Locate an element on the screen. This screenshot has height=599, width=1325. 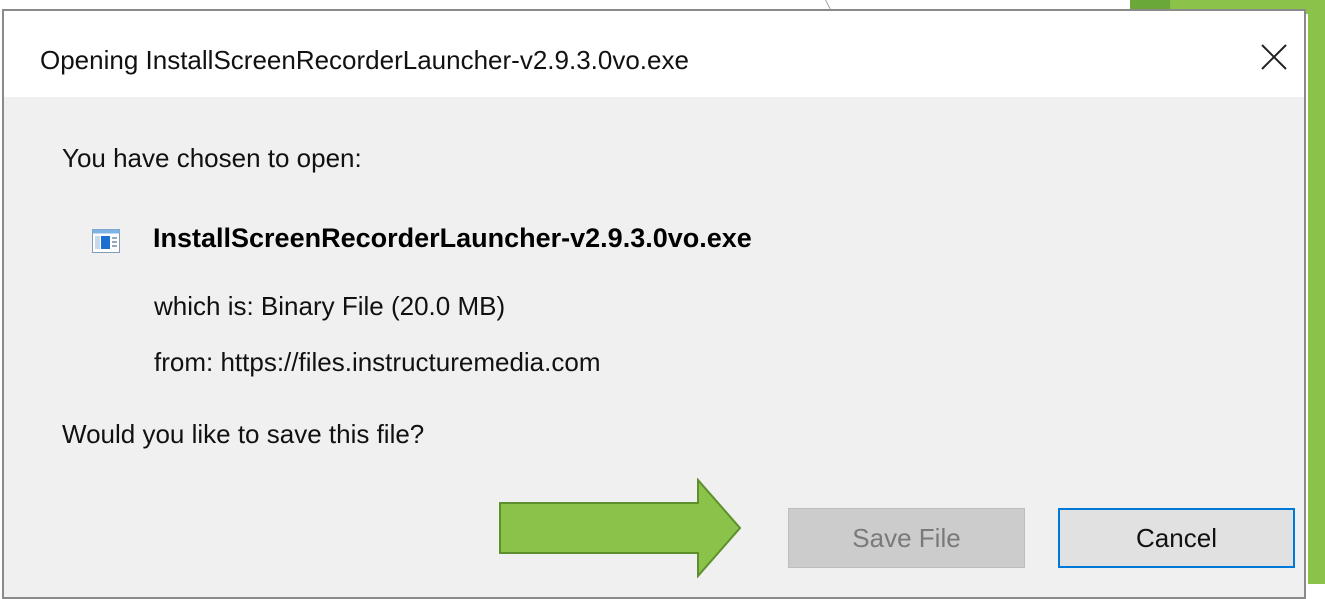
save-file-button-label: Save File is located at coordinates (906, 537).